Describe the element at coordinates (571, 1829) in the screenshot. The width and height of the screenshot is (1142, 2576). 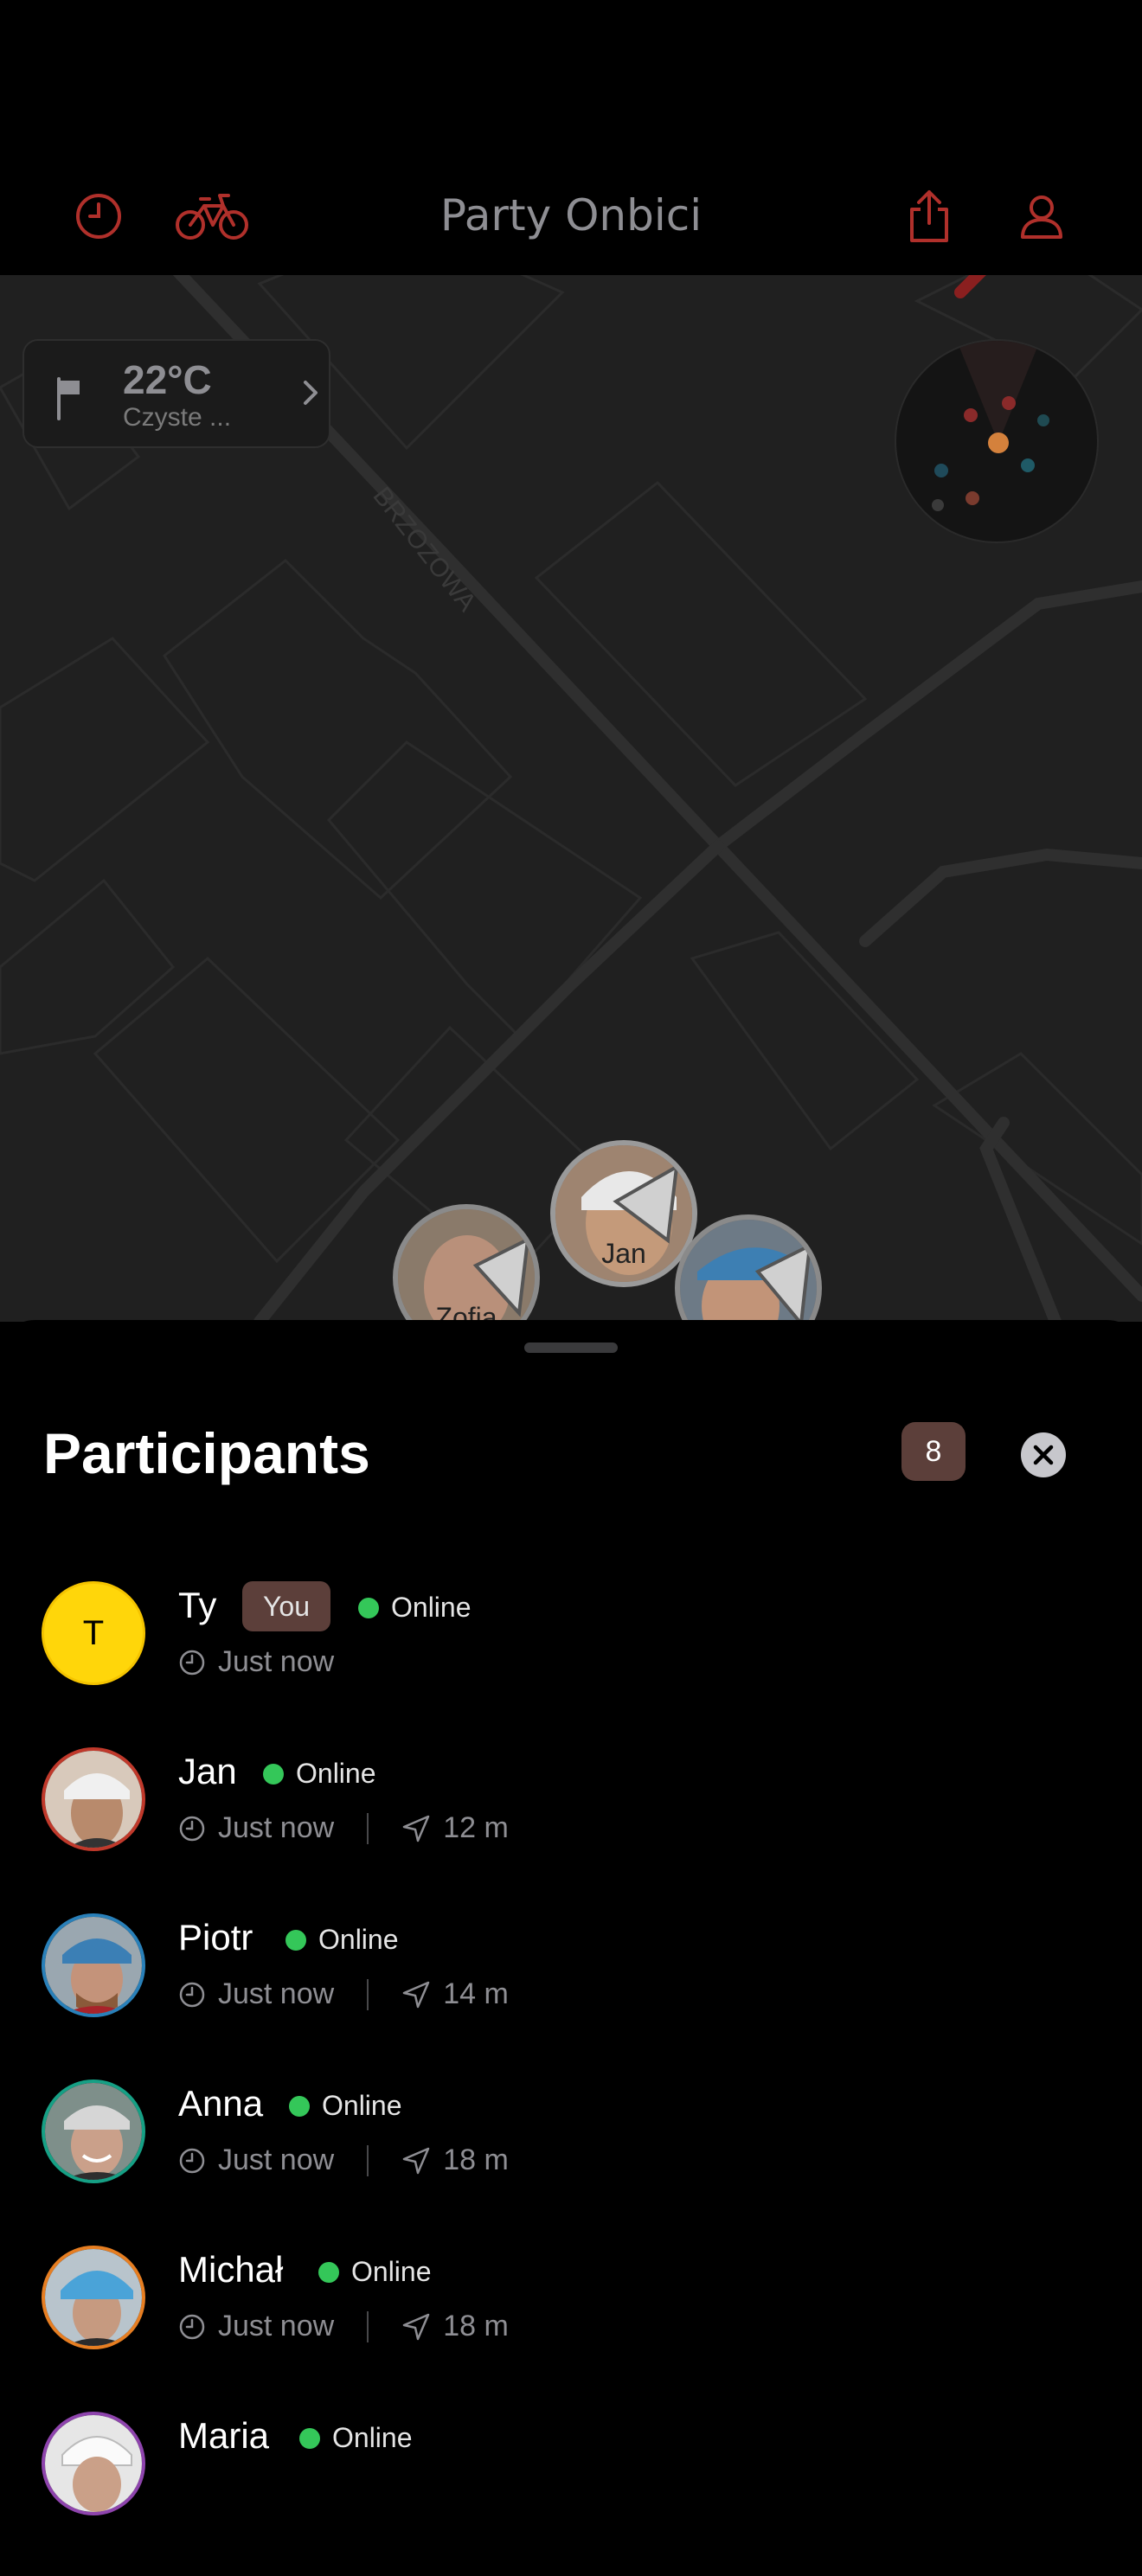
I see `participant-row: Jan Online Just now 12 m` at that location.